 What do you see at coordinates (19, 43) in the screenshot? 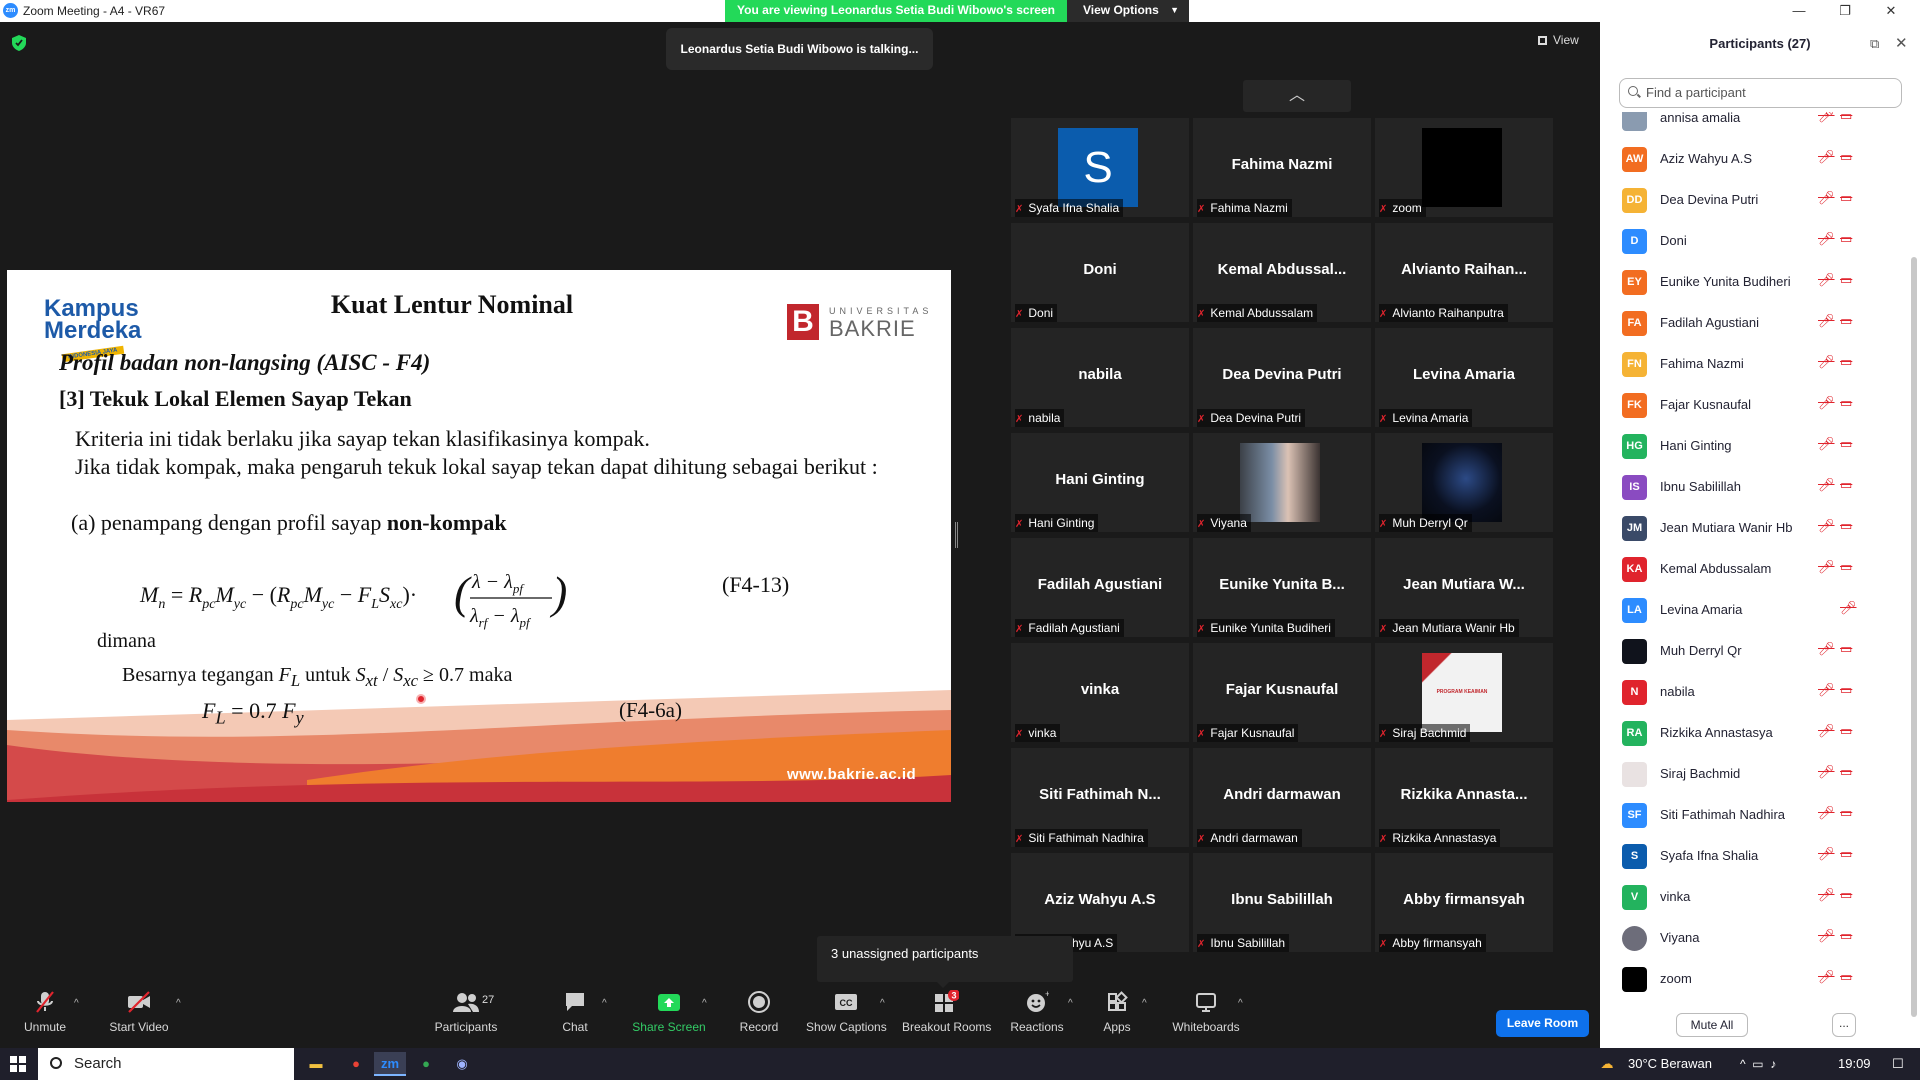
I see `security-shield-icon` at bounding box center [19, 43].